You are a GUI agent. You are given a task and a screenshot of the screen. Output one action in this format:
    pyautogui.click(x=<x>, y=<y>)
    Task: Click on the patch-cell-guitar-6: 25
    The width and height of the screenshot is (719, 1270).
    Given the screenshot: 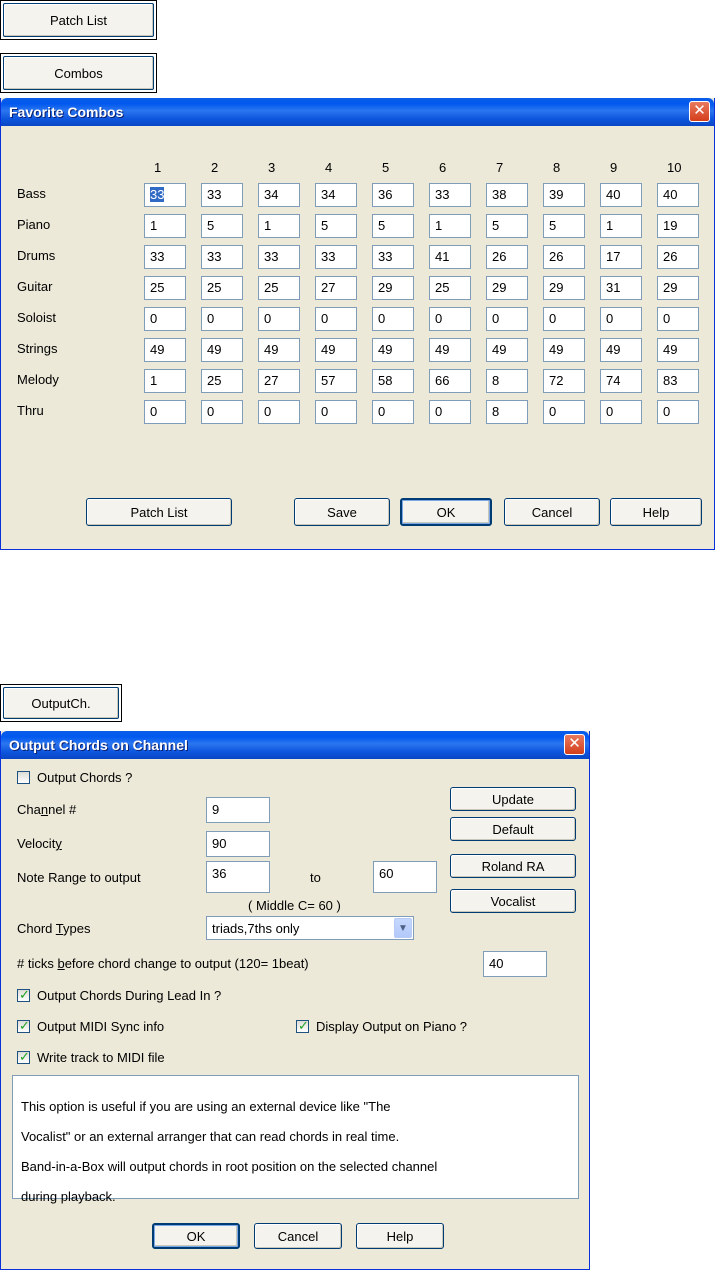 What is the action you would take?
    pyautogui.click(x=450, y=288)
    